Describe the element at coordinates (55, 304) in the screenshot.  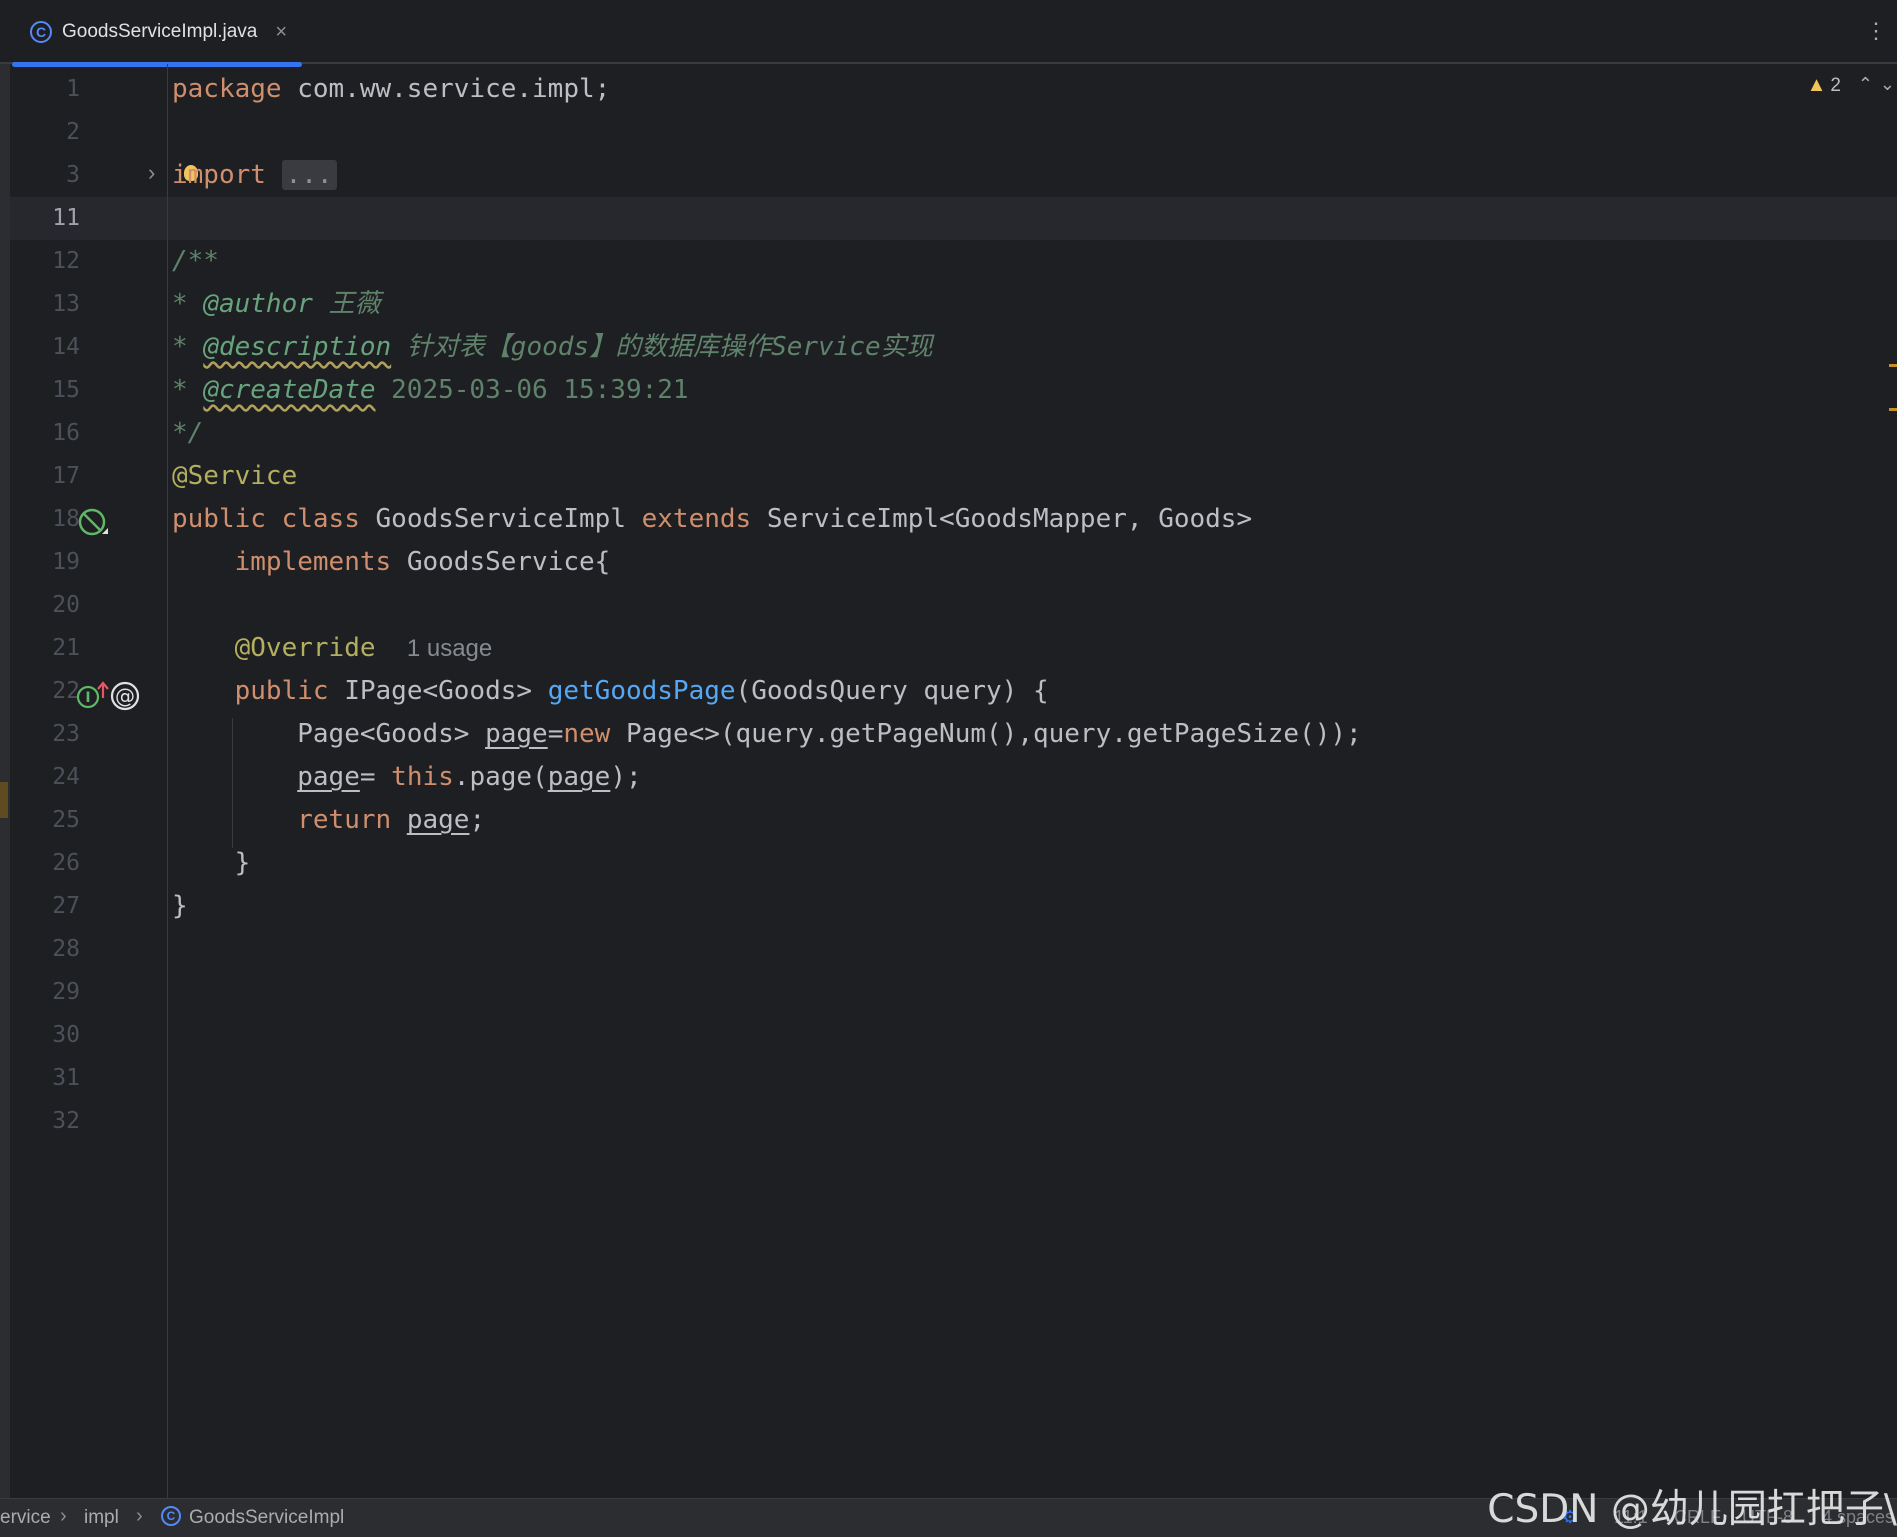
I see `line-number: 13` at that location.